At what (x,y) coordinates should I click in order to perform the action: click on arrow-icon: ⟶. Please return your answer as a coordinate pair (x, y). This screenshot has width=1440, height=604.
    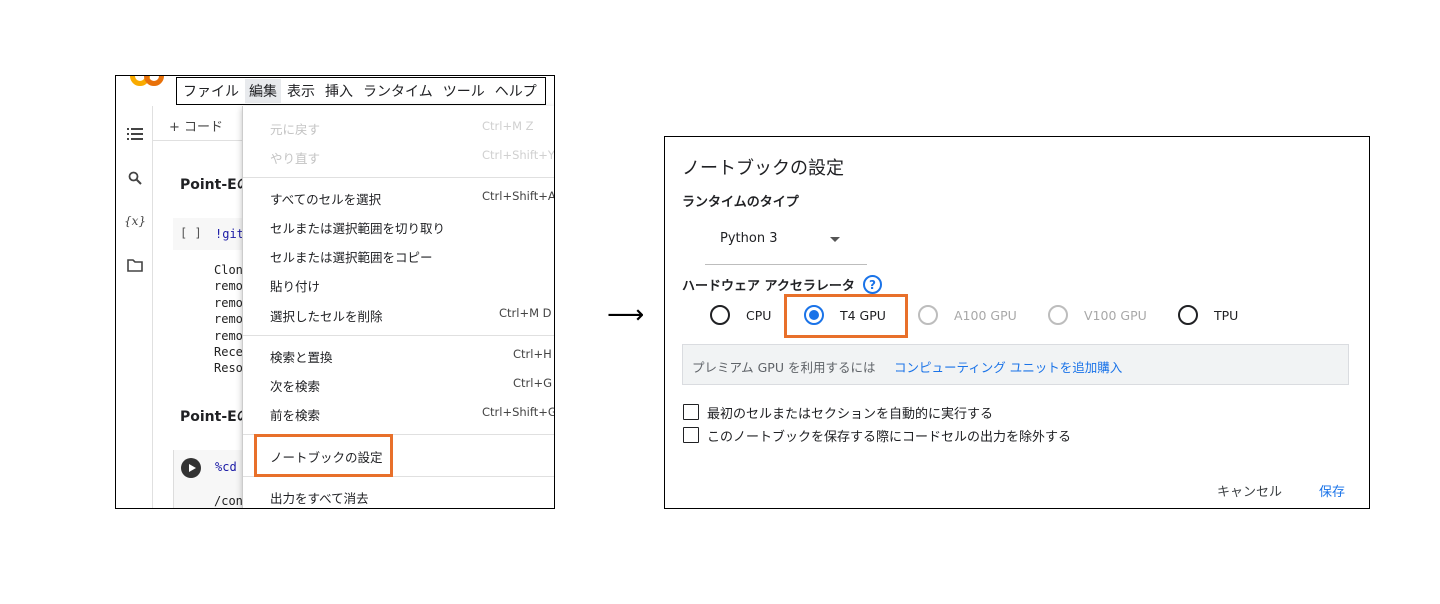
    Looking at the image, I should click on (626, 315).